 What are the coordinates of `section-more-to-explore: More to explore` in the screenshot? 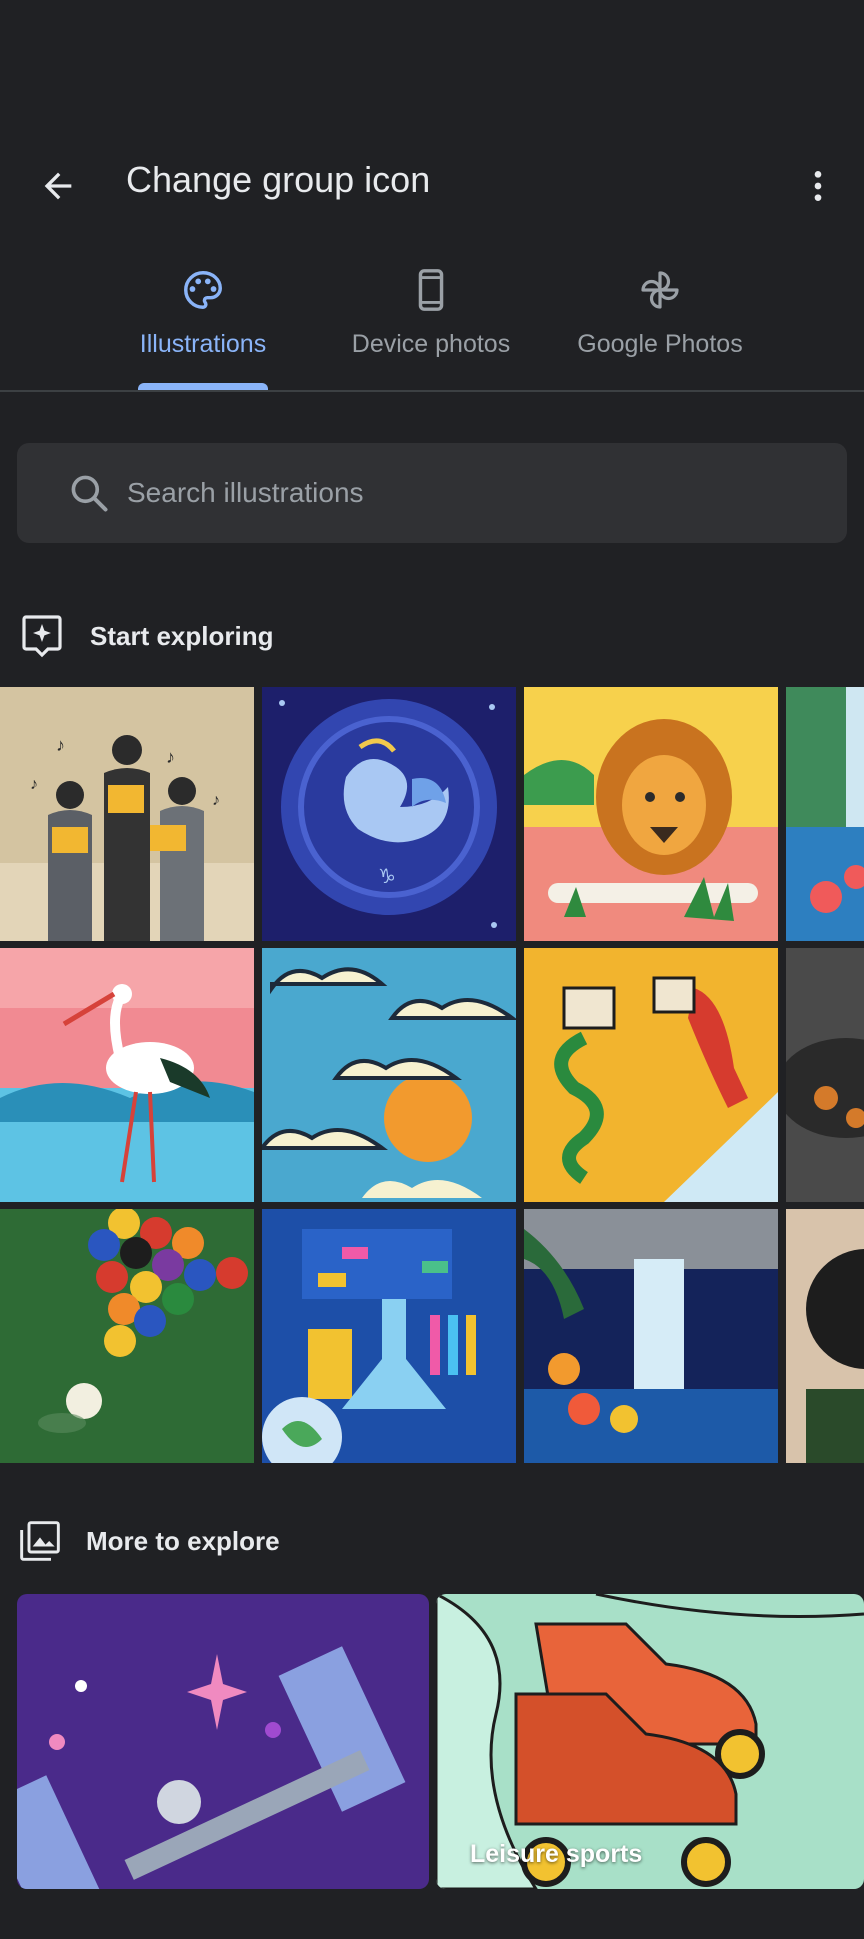 It's located at (149, 1541).